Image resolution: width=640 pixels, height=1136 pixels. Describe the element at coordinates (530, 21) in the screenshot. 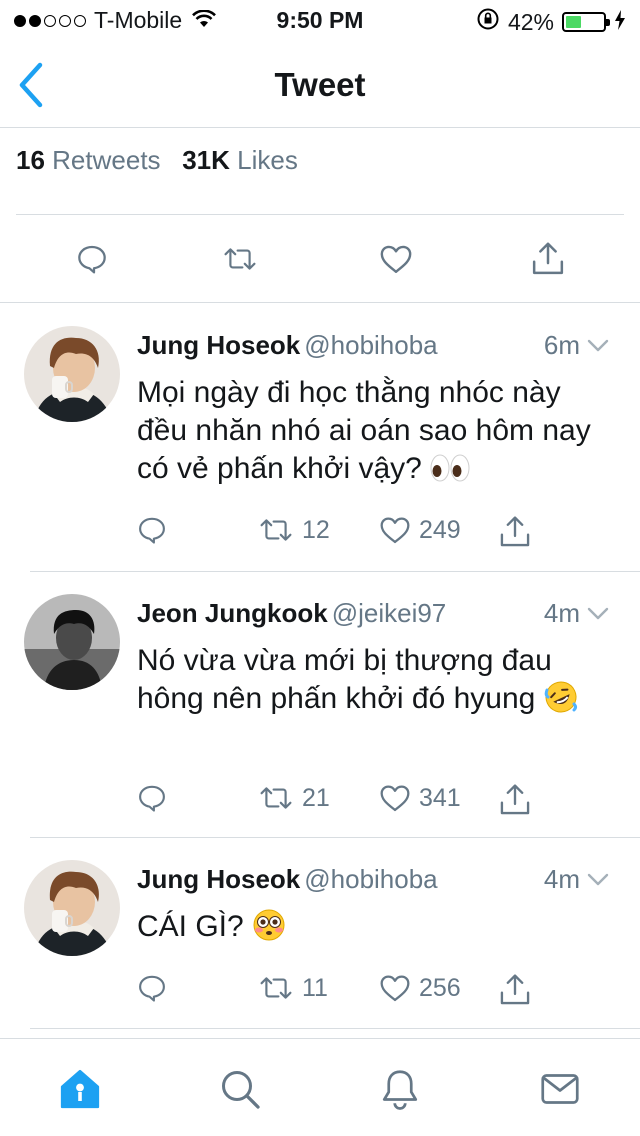

I see `battery-percent: 42%` at that location.